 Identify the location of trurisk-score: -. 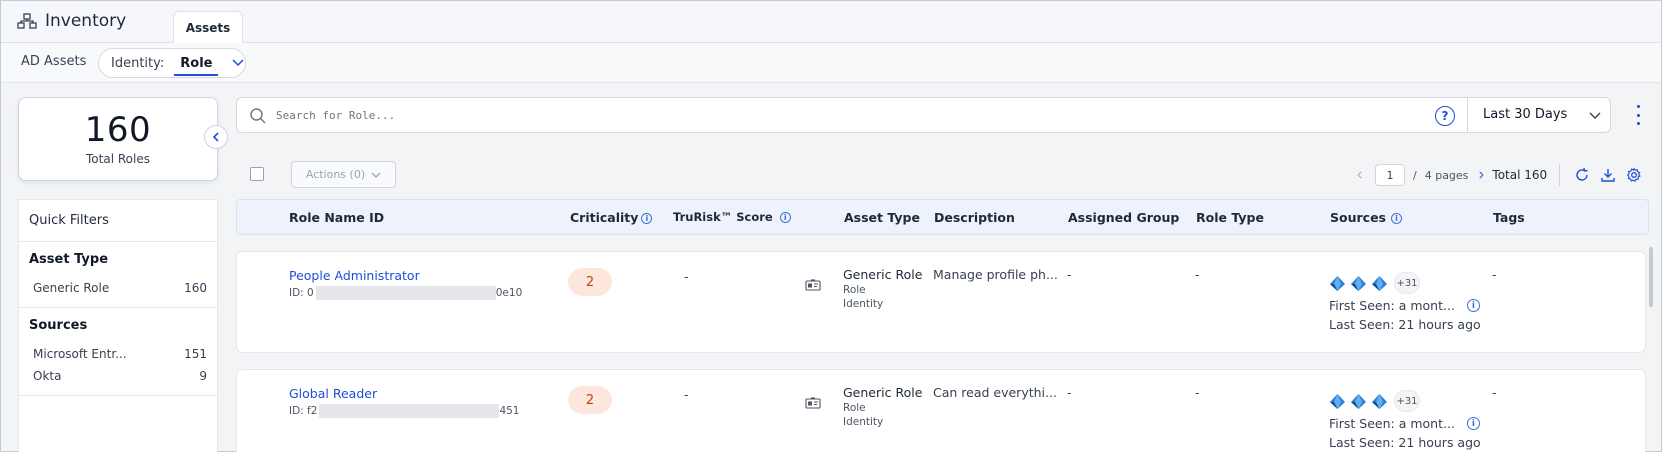
(686, 394).